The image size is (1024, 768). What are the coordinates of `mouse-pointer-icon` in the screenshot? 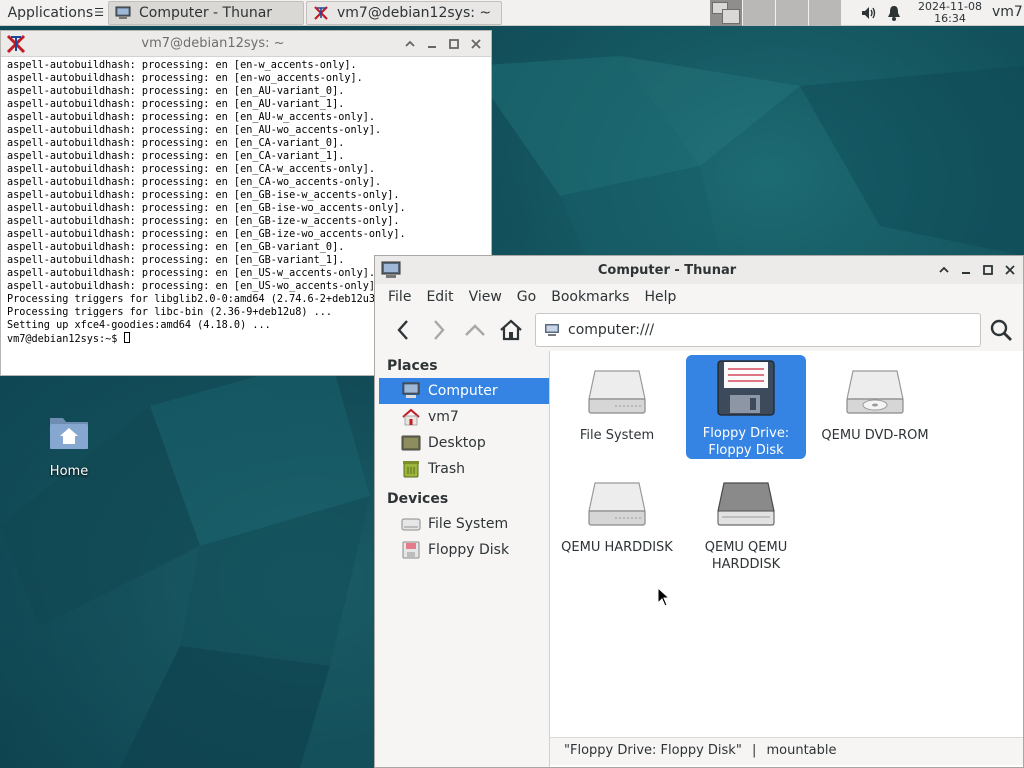 It's located at (664, 597).